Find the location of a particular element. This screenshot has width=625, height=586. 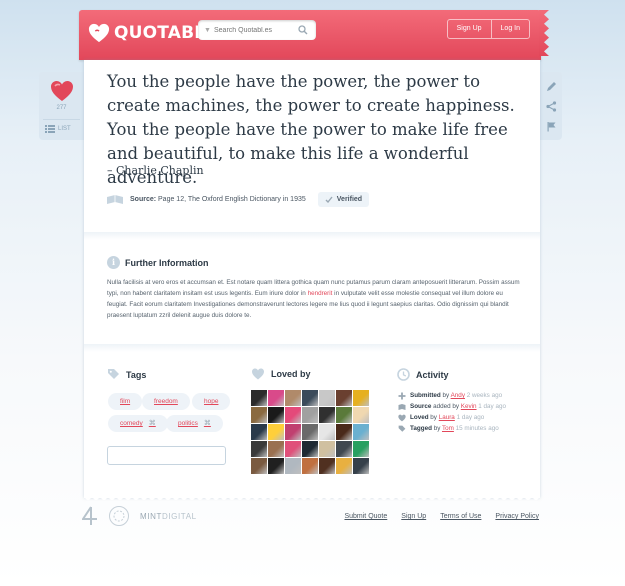

further-info-heading: i Further Information is located at coordinates (158, 262).